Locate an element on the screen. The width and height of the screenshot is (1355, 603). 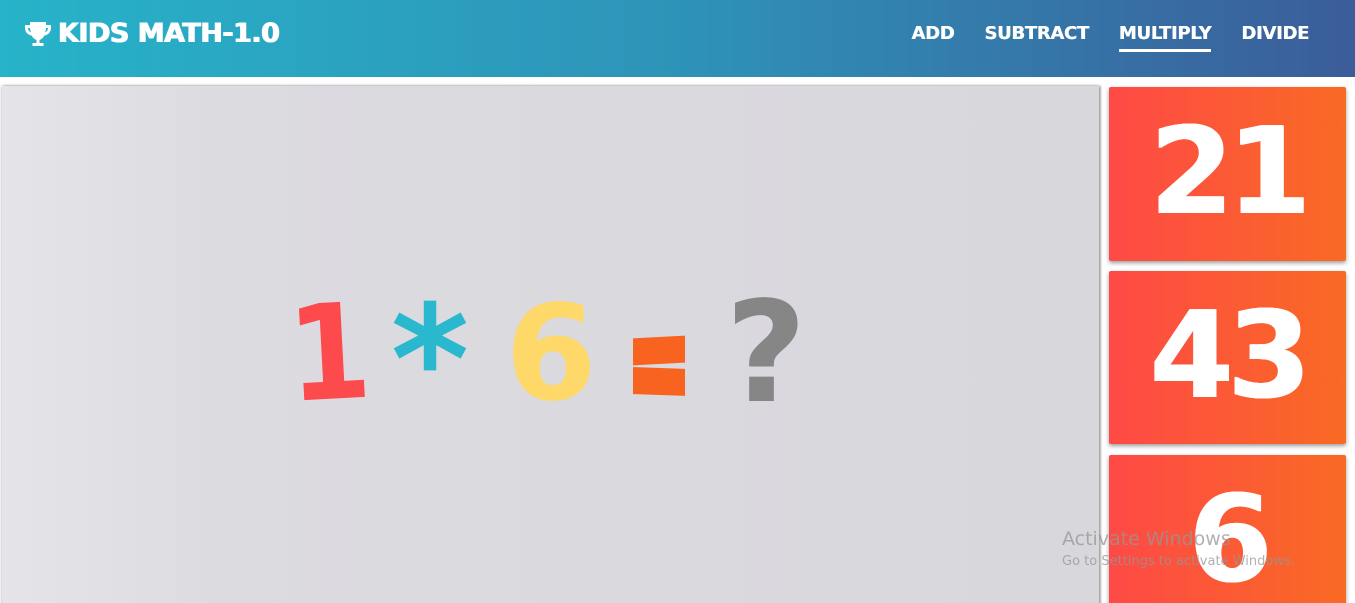
equals-bar-top is located at coordinates (659, 350).